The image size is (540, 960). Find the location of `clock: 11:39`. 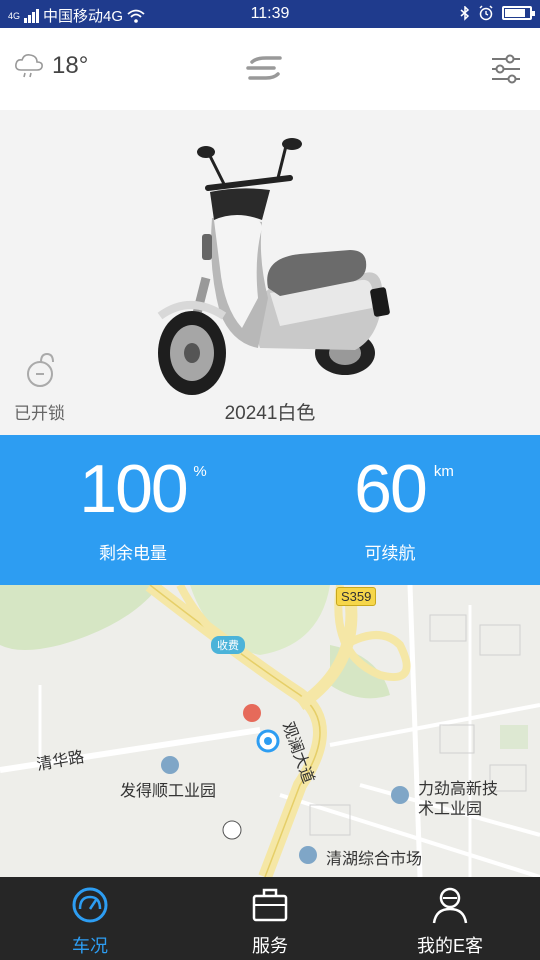

clock: 11:39 is located at coordinates (270, 13).